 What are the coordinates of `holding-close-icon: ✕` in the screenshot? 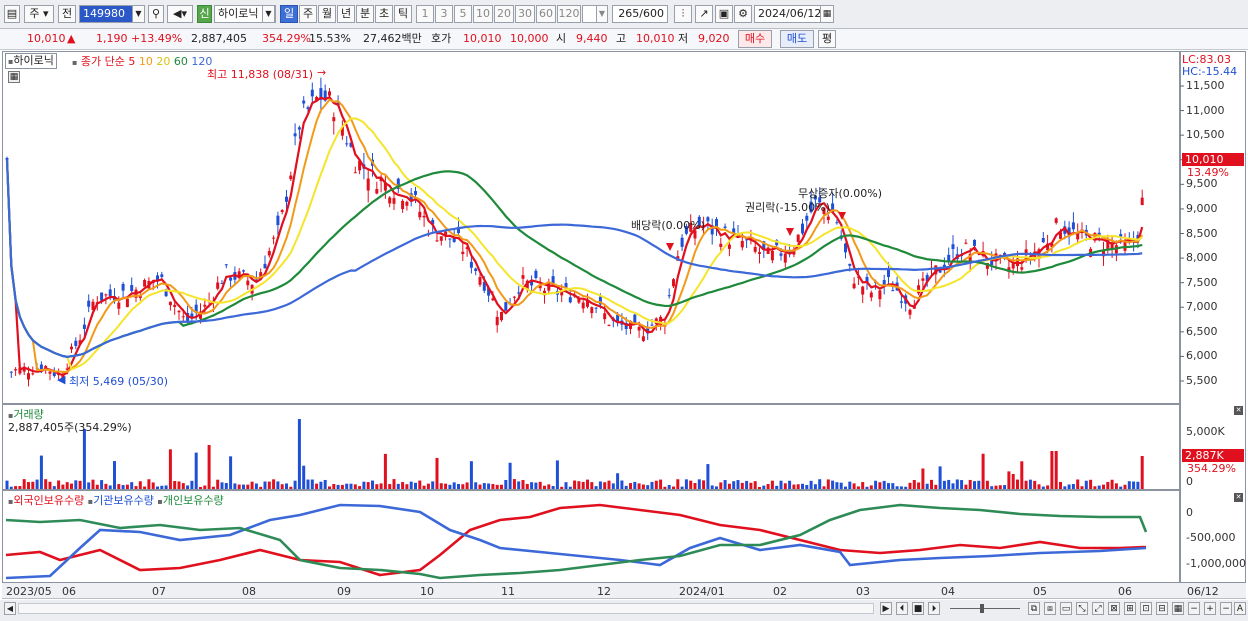 It's located at (1238, 497).